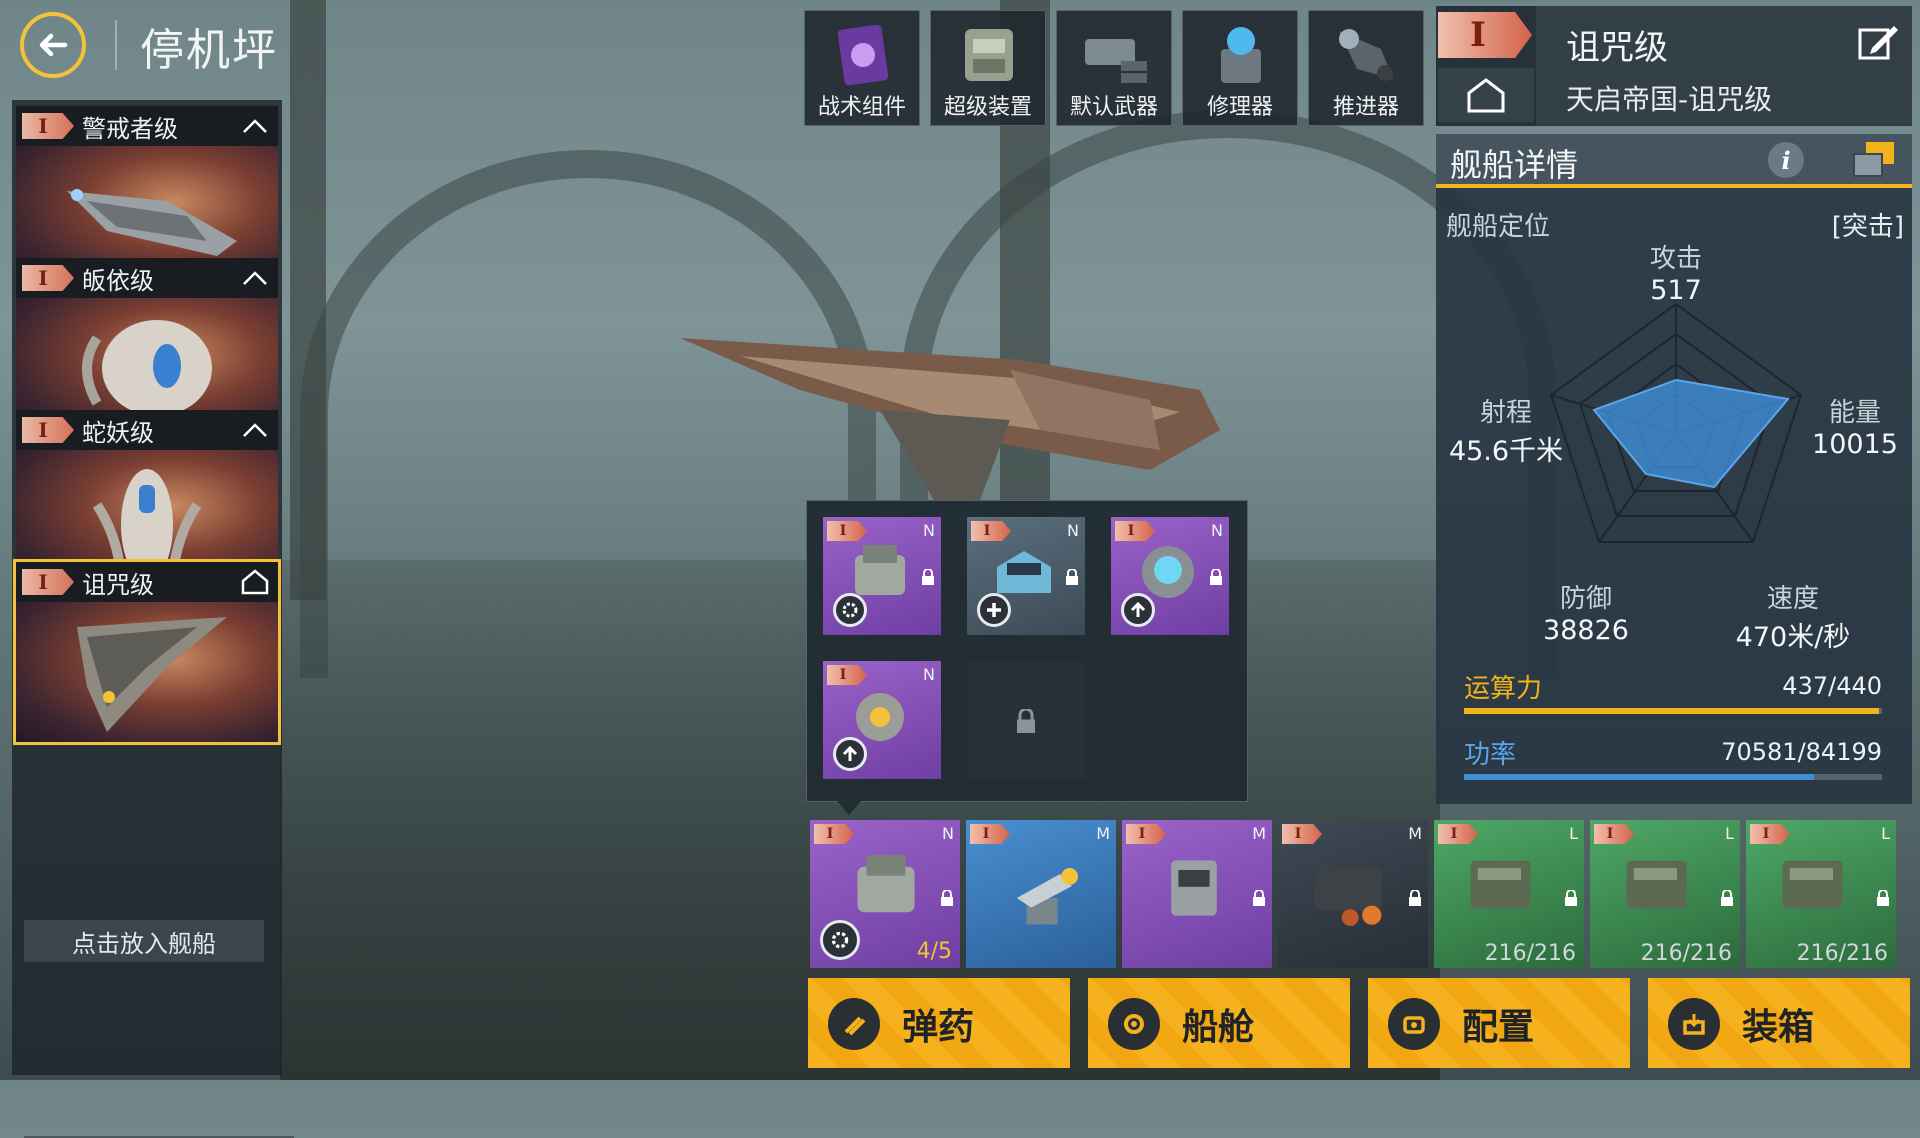  I want to click on repairer-icon, so click(1241, 55).